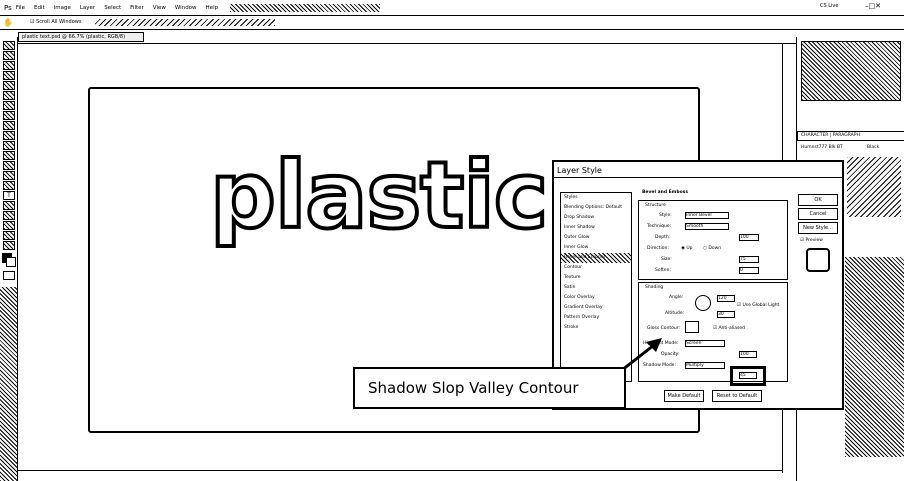 Image resolution: width=904 pixels, height=481 pixels. What do you see at coordinates (9, 45) in the screenshot?
I see `move-tool-icon` at bounding box center [9, 45].